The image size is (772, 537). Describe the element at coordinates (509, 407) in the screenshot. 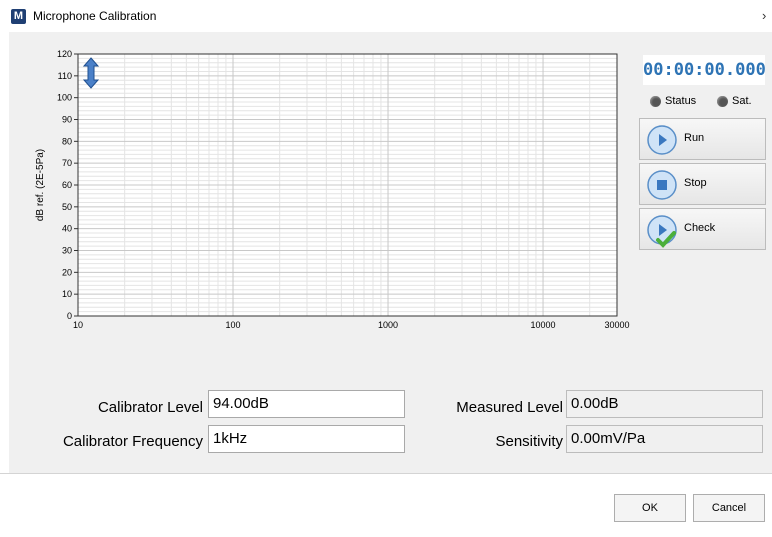

I see `measured-level-label: Measured Level` at that location.